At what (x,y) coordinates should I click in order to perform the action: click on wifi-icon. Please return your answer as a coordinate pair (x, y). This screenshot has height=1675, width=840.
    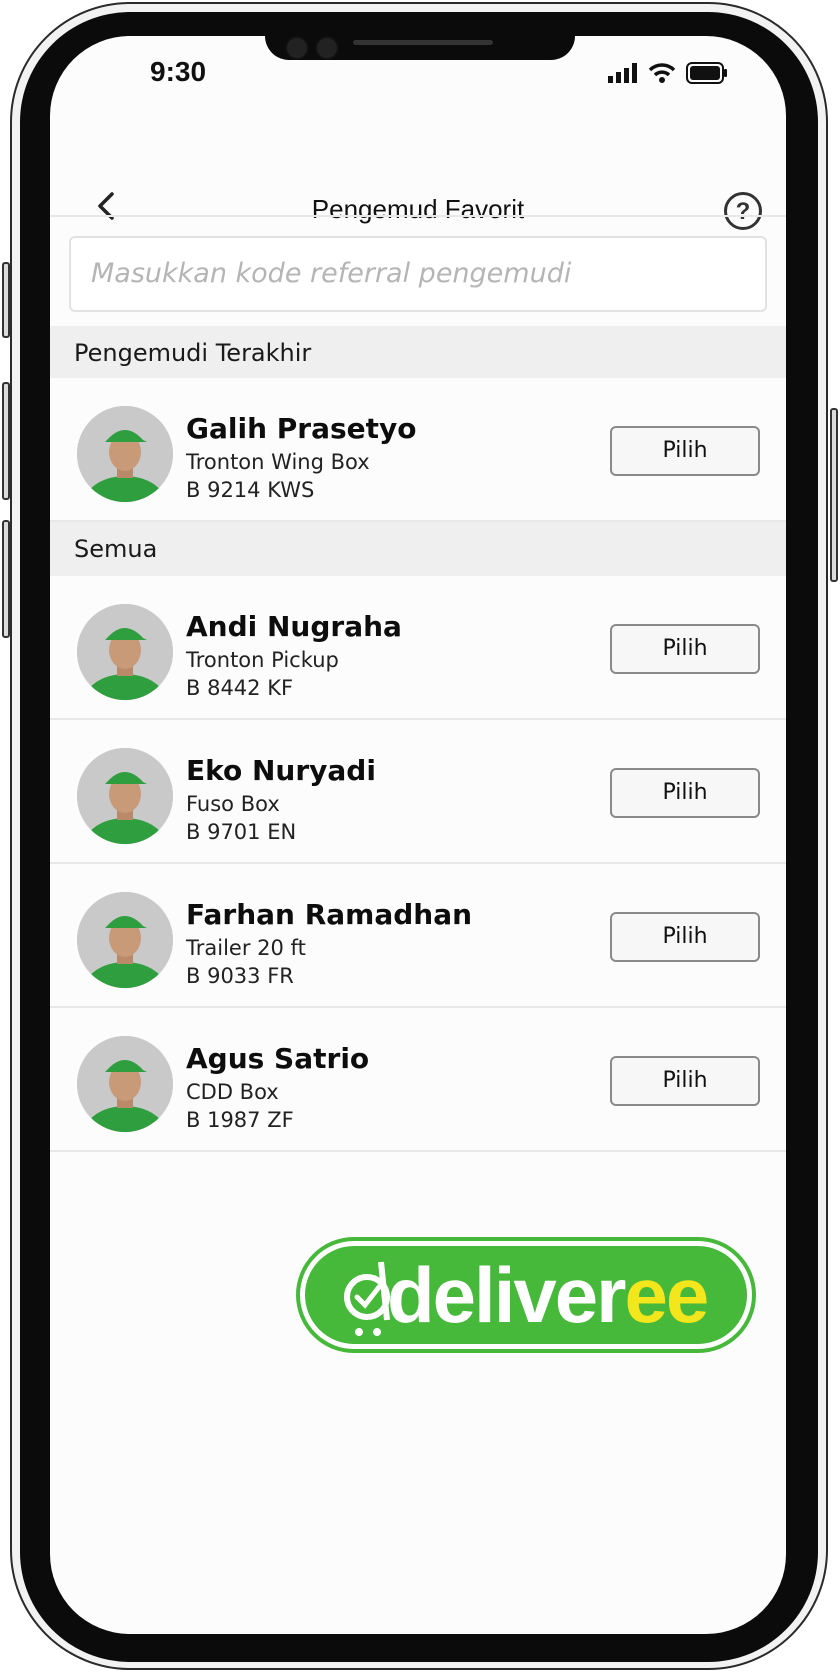
    Looking at the image, I should click on (662, 73).